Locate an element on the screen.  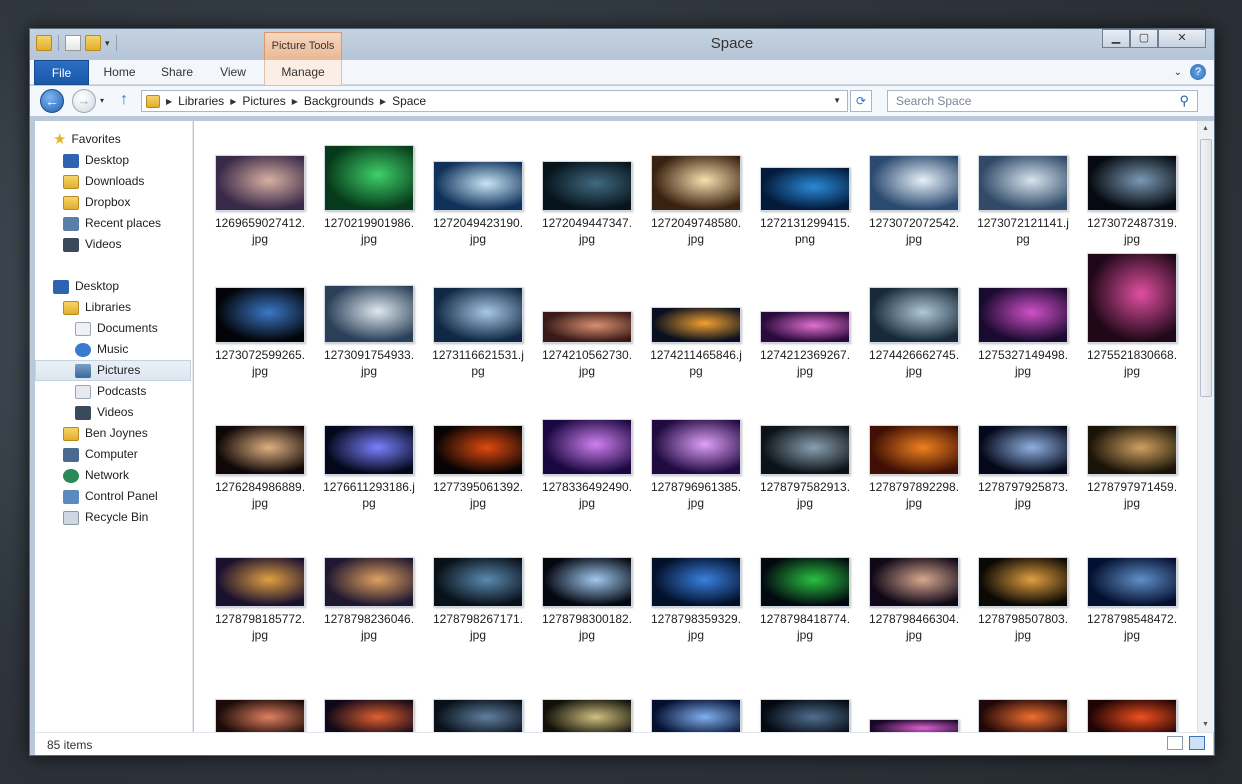
tab-view: View is located at coordinates (233, 72).